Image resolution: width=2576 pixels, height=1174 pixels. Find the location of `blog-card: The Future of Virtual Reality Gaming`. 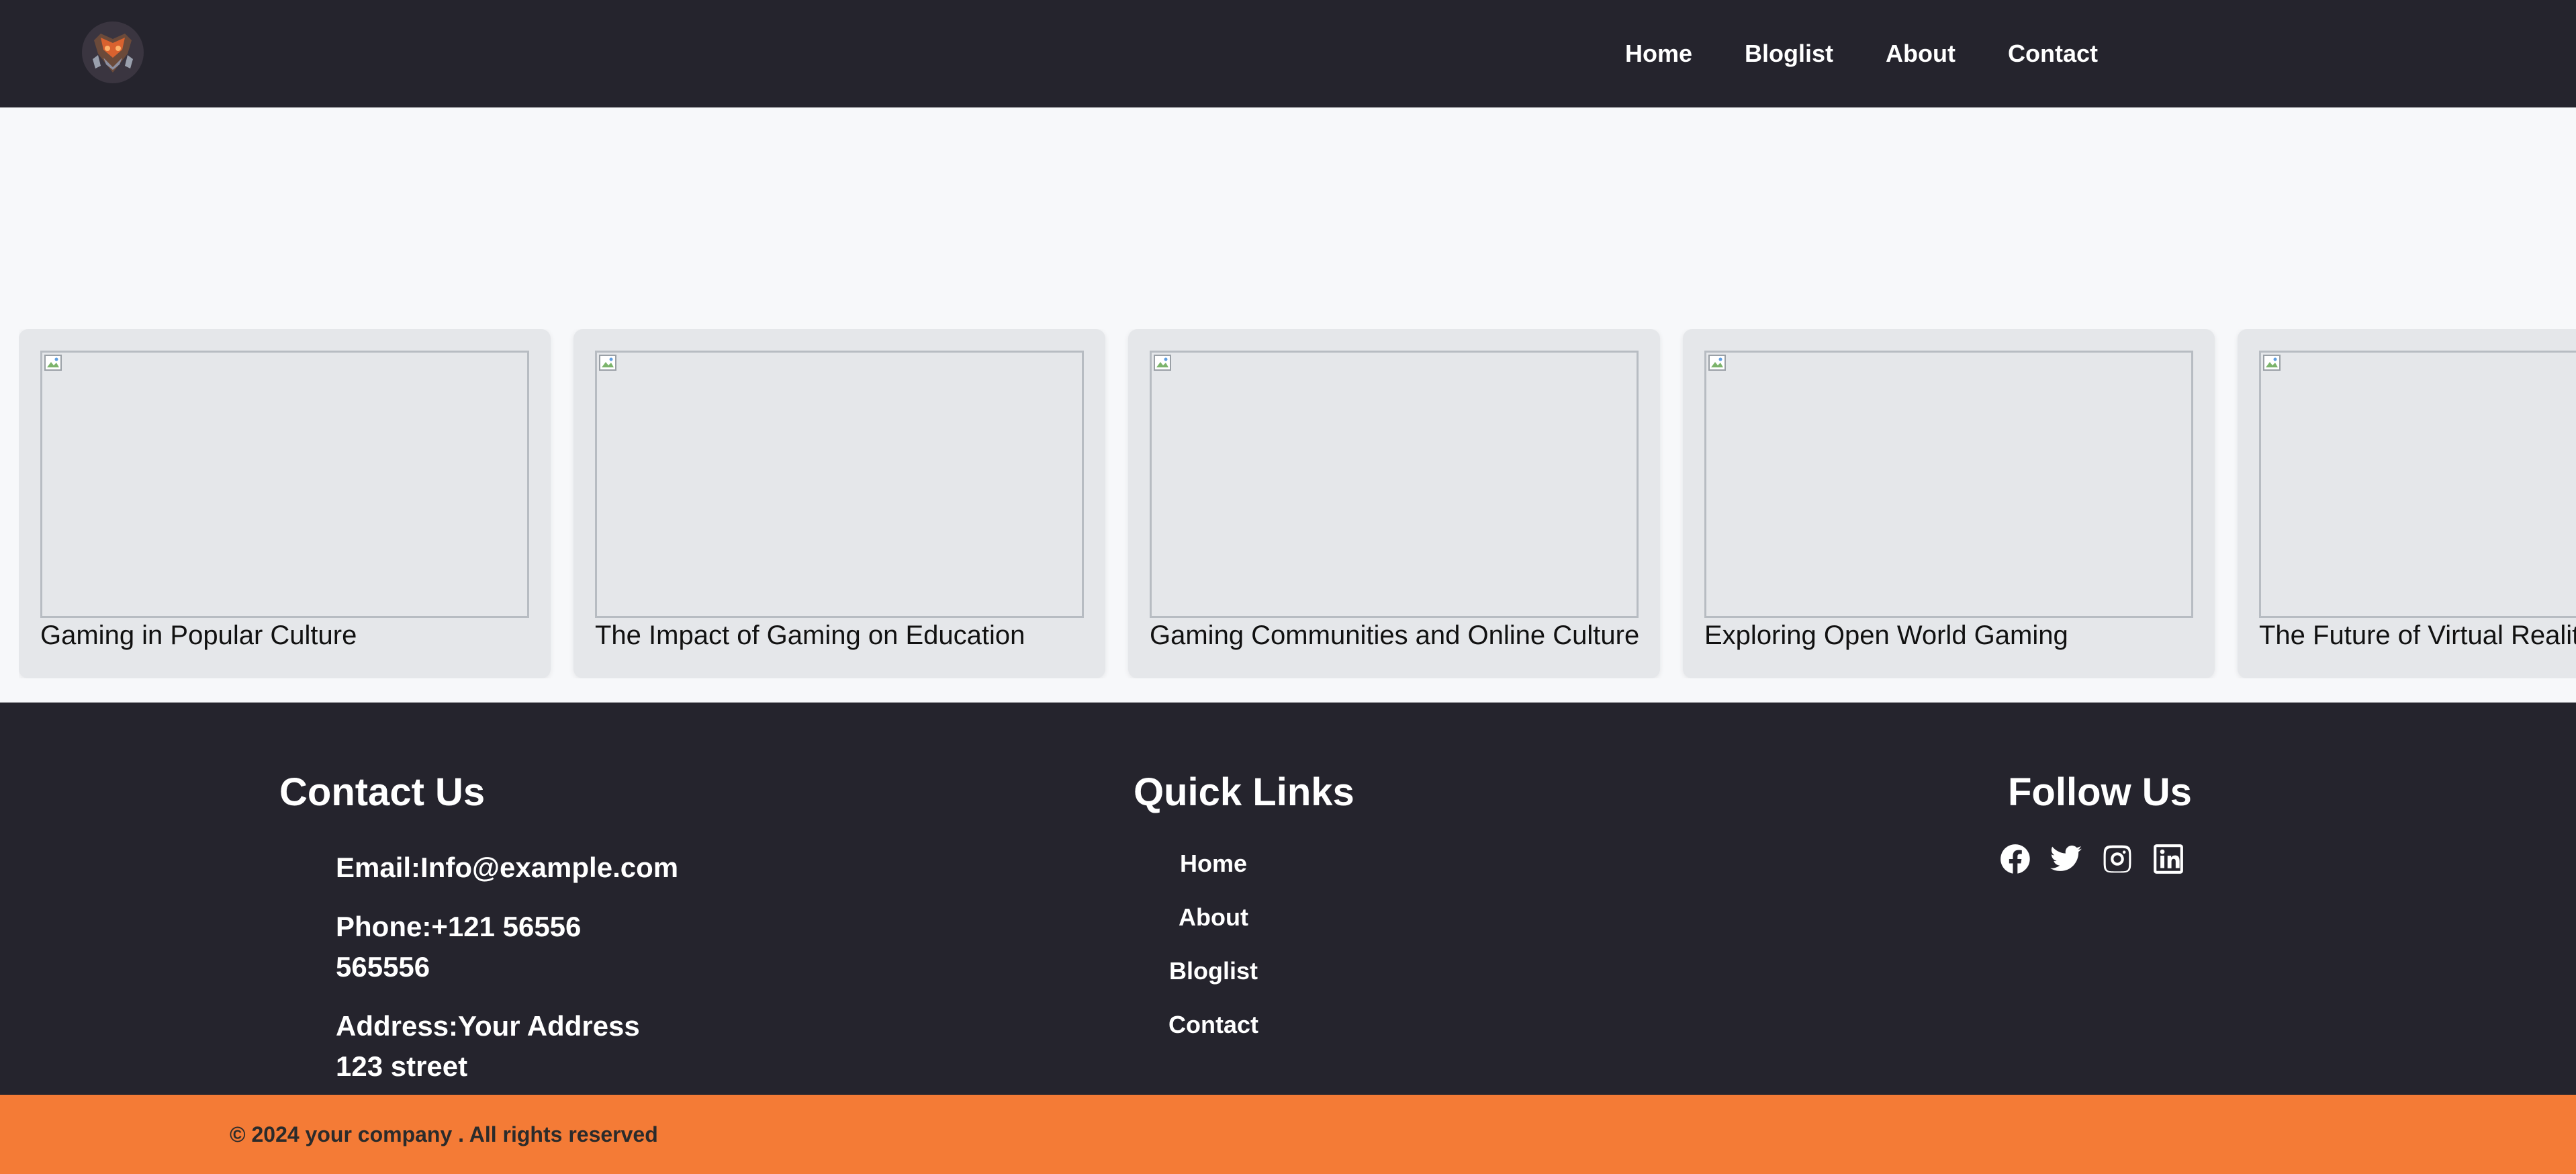

blog-card: The Future of Virtual Reality Gaming is located at coordinates (2407, 503).